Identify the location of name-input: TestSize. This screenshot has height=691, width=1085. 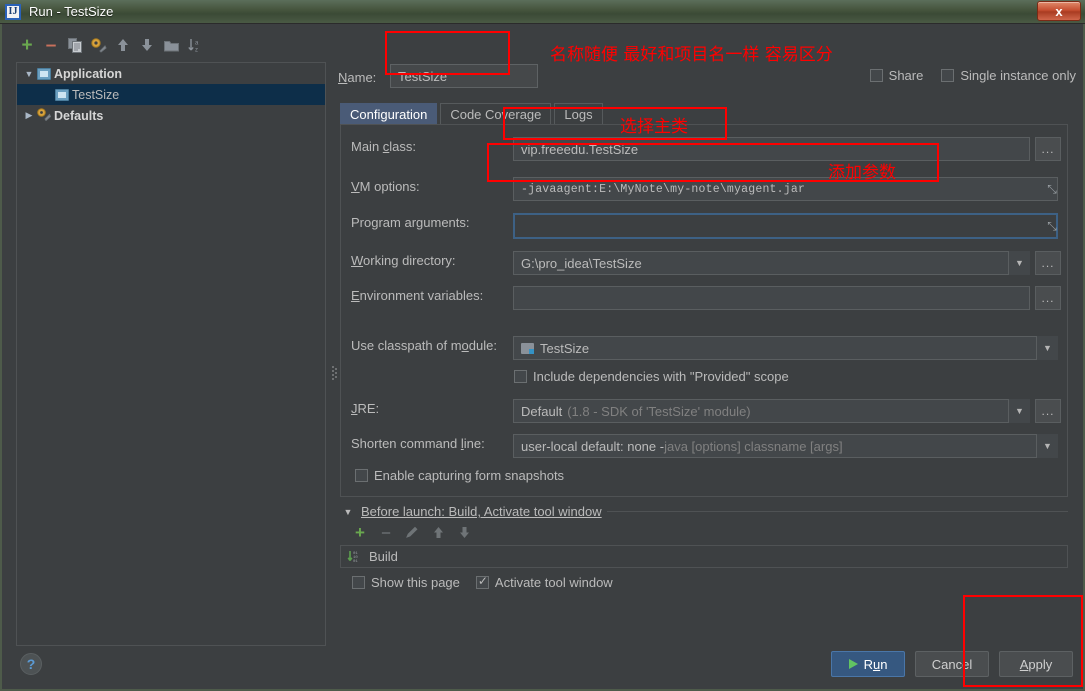
(464, 76).